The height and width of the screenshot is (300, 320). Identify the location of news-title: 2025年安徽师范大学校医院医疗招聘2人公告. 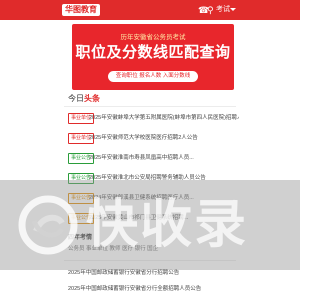
(164, 138).